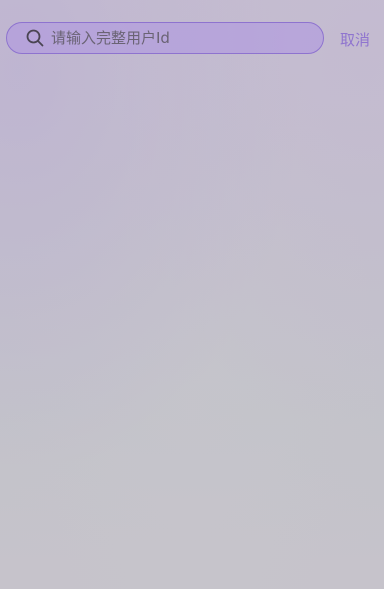 This screenshot has height=589, width=384. I want to click on cancel-button: 取消, so click(355, 40).